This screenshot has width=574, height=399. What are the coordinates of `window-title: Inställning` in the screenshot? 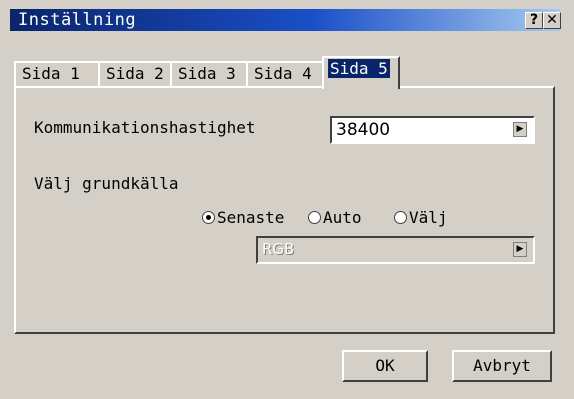 It's located at (77, 20).